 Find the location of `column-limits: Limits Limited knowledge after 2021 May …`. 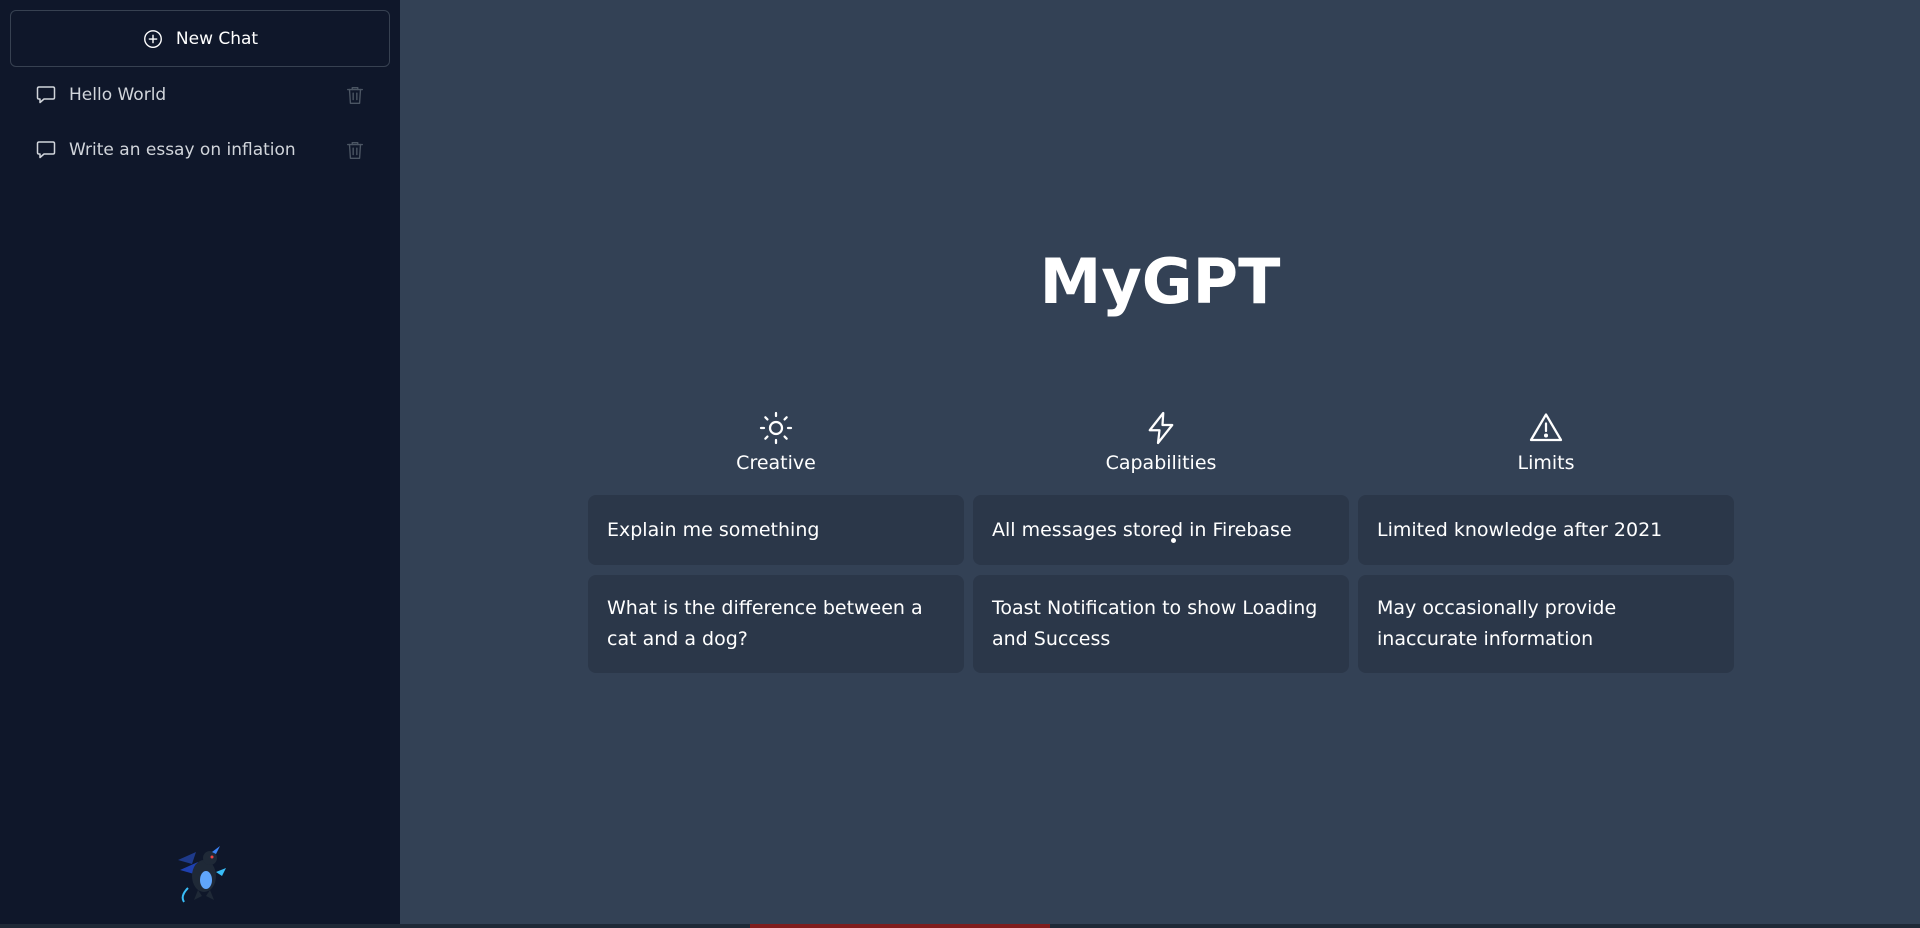

column-limits: Limits Limited knowledge after 2021 May … is located at coordinates (1546, 541).